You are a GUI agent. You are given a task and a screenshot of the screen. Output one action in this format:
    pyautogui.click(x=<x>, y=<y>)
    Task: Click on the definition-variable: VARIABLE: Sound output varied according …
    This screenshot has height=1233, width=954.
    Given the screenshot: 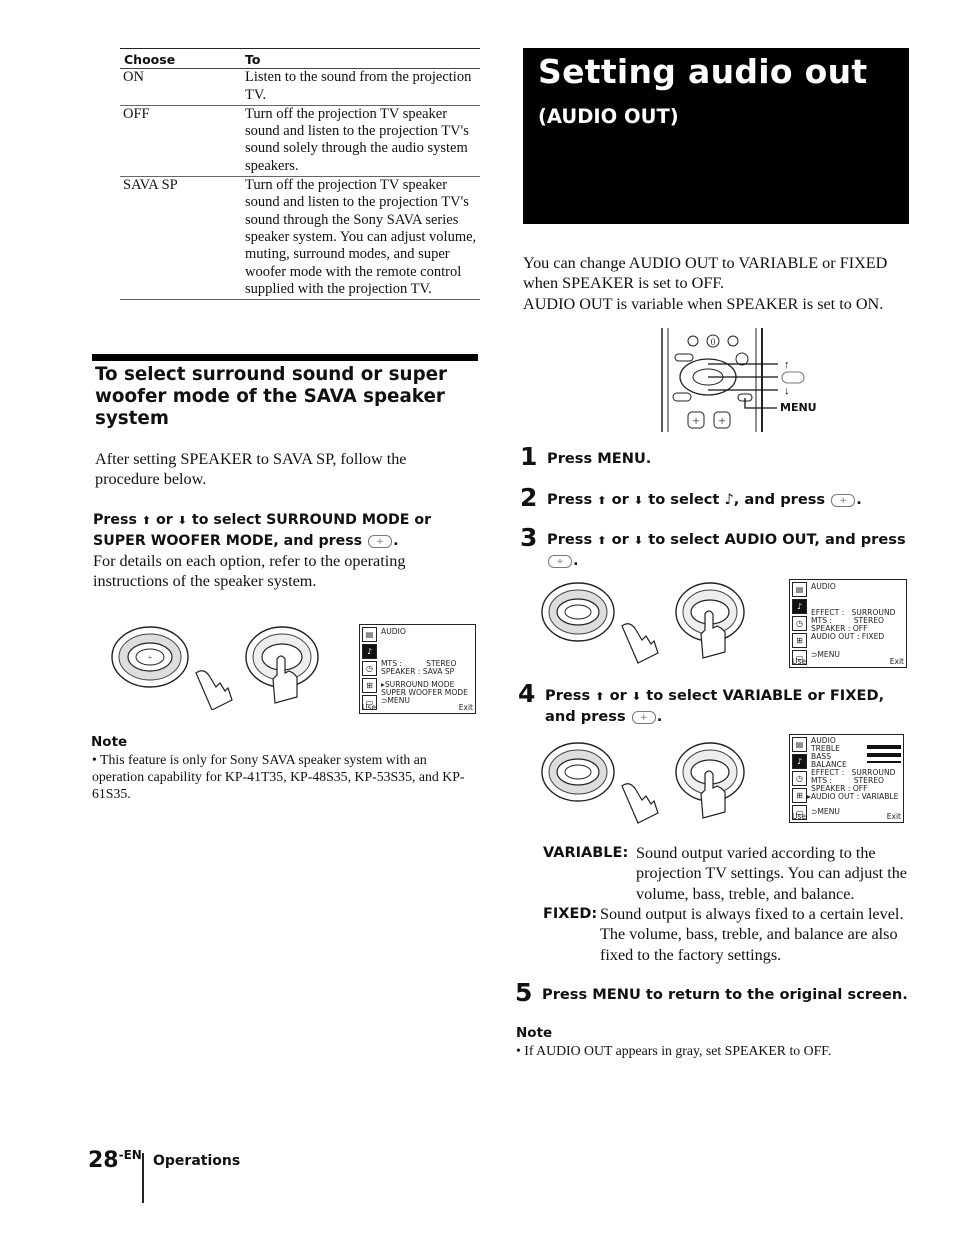 What is the action you would take?
    pyautogui.click(x=725, y=873)
    